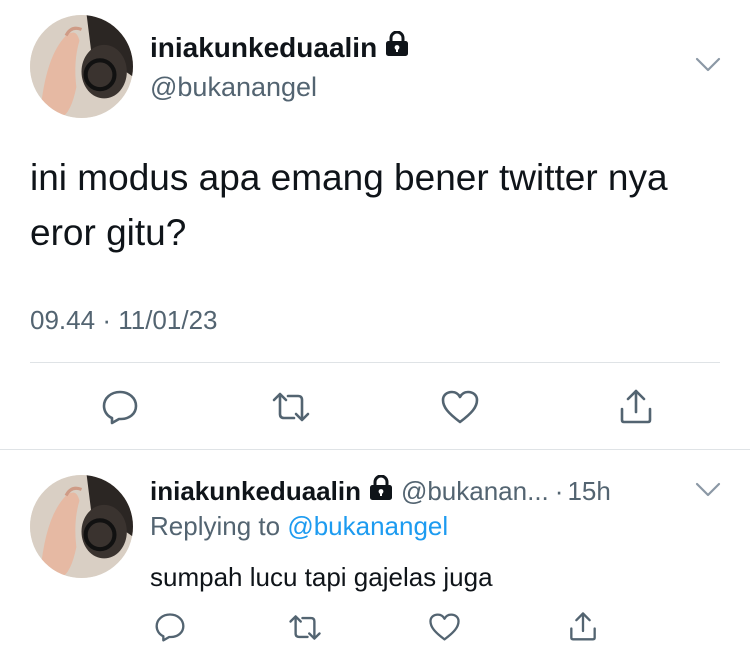 The image size is (750, 655). Describe the element at coordinates (255, 491) in the screenshot. I see `reply-display-name: iniakunkeduaalin` at that location.